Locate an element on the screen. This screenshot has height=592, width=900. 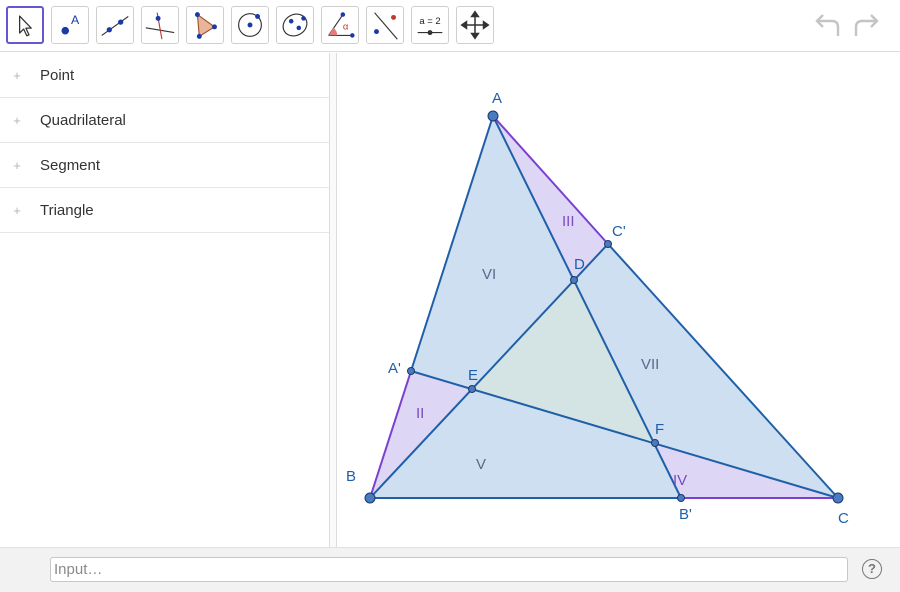
toolbar: A α a = 2 is located at coordinates (450, 26).